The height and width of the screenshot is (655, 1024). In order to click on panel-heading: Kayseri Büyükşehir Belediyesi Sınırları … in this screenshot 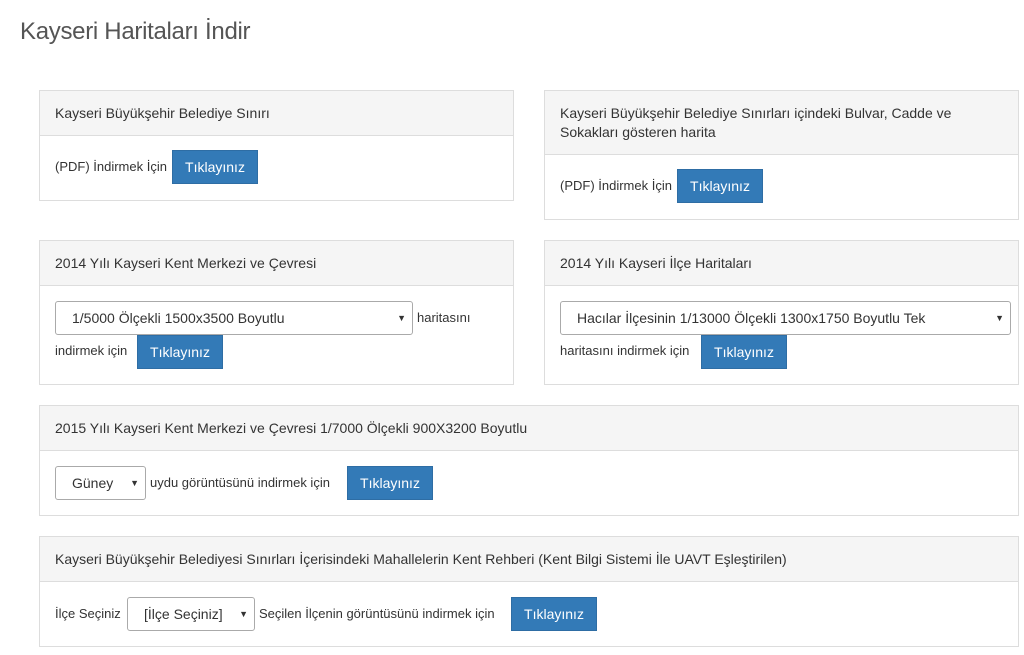, I will do `click(529, 559)`.